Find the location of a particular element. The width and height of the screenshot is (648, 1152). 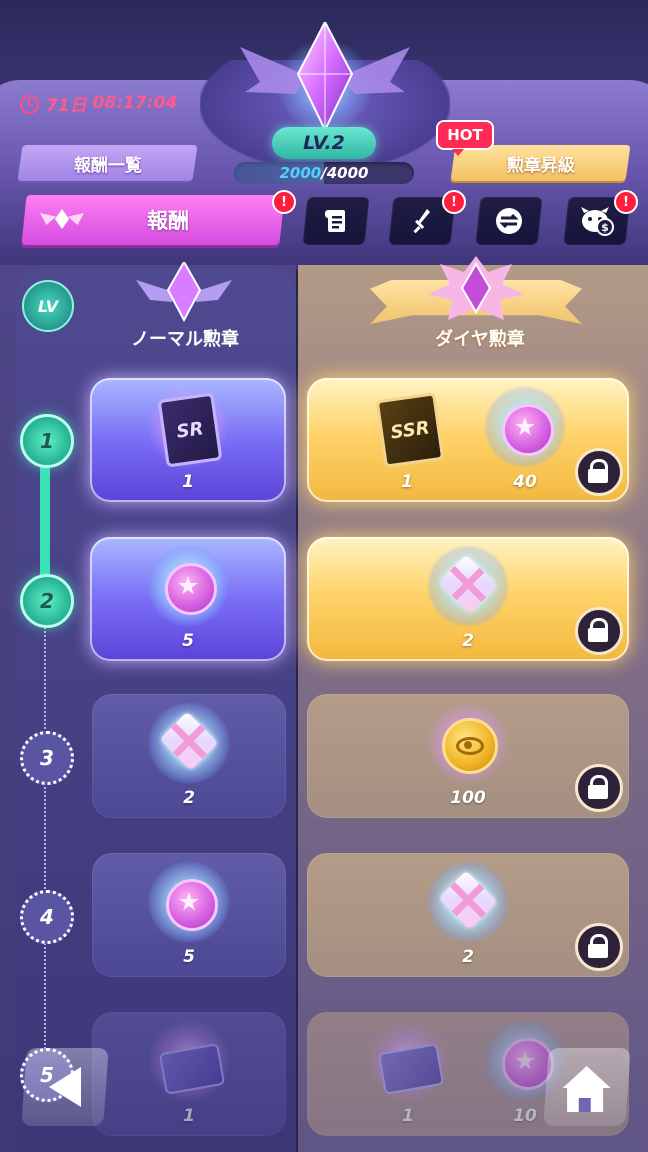

level-pill: LV.2 is located at coordinates (324, 143).